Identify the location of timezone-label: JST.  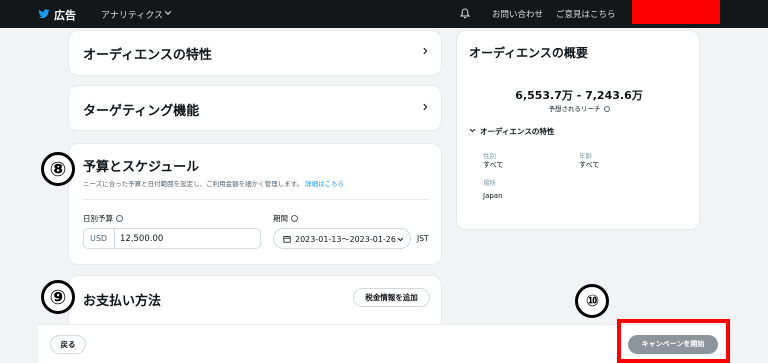
(423, 238).